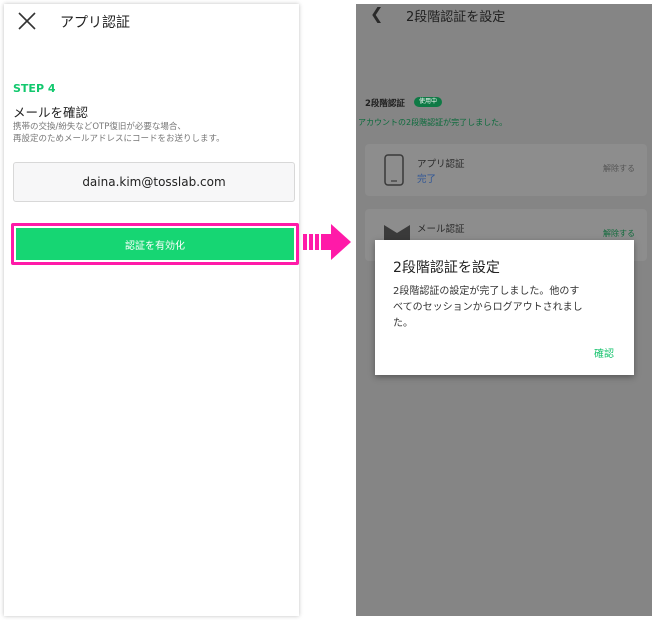  I want to click on screen-title: 2段階認証を設定, so click(456, 17).